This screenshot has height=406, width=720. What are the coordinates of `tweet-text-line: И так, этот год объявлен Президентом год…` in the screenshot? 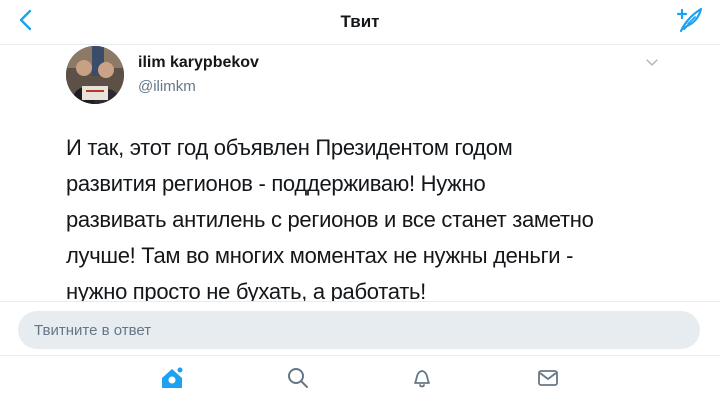 It's located at (289, 147).